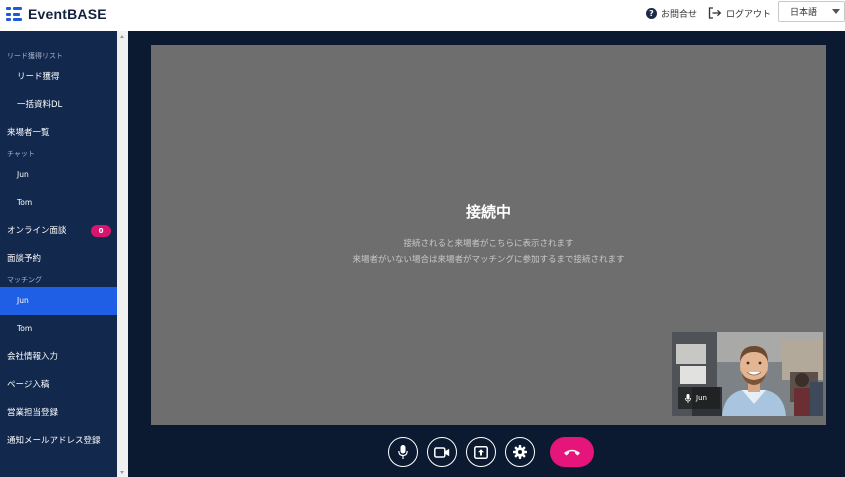 The image size is (845, 477). I want to click on end-call-button, so click(572, 452).